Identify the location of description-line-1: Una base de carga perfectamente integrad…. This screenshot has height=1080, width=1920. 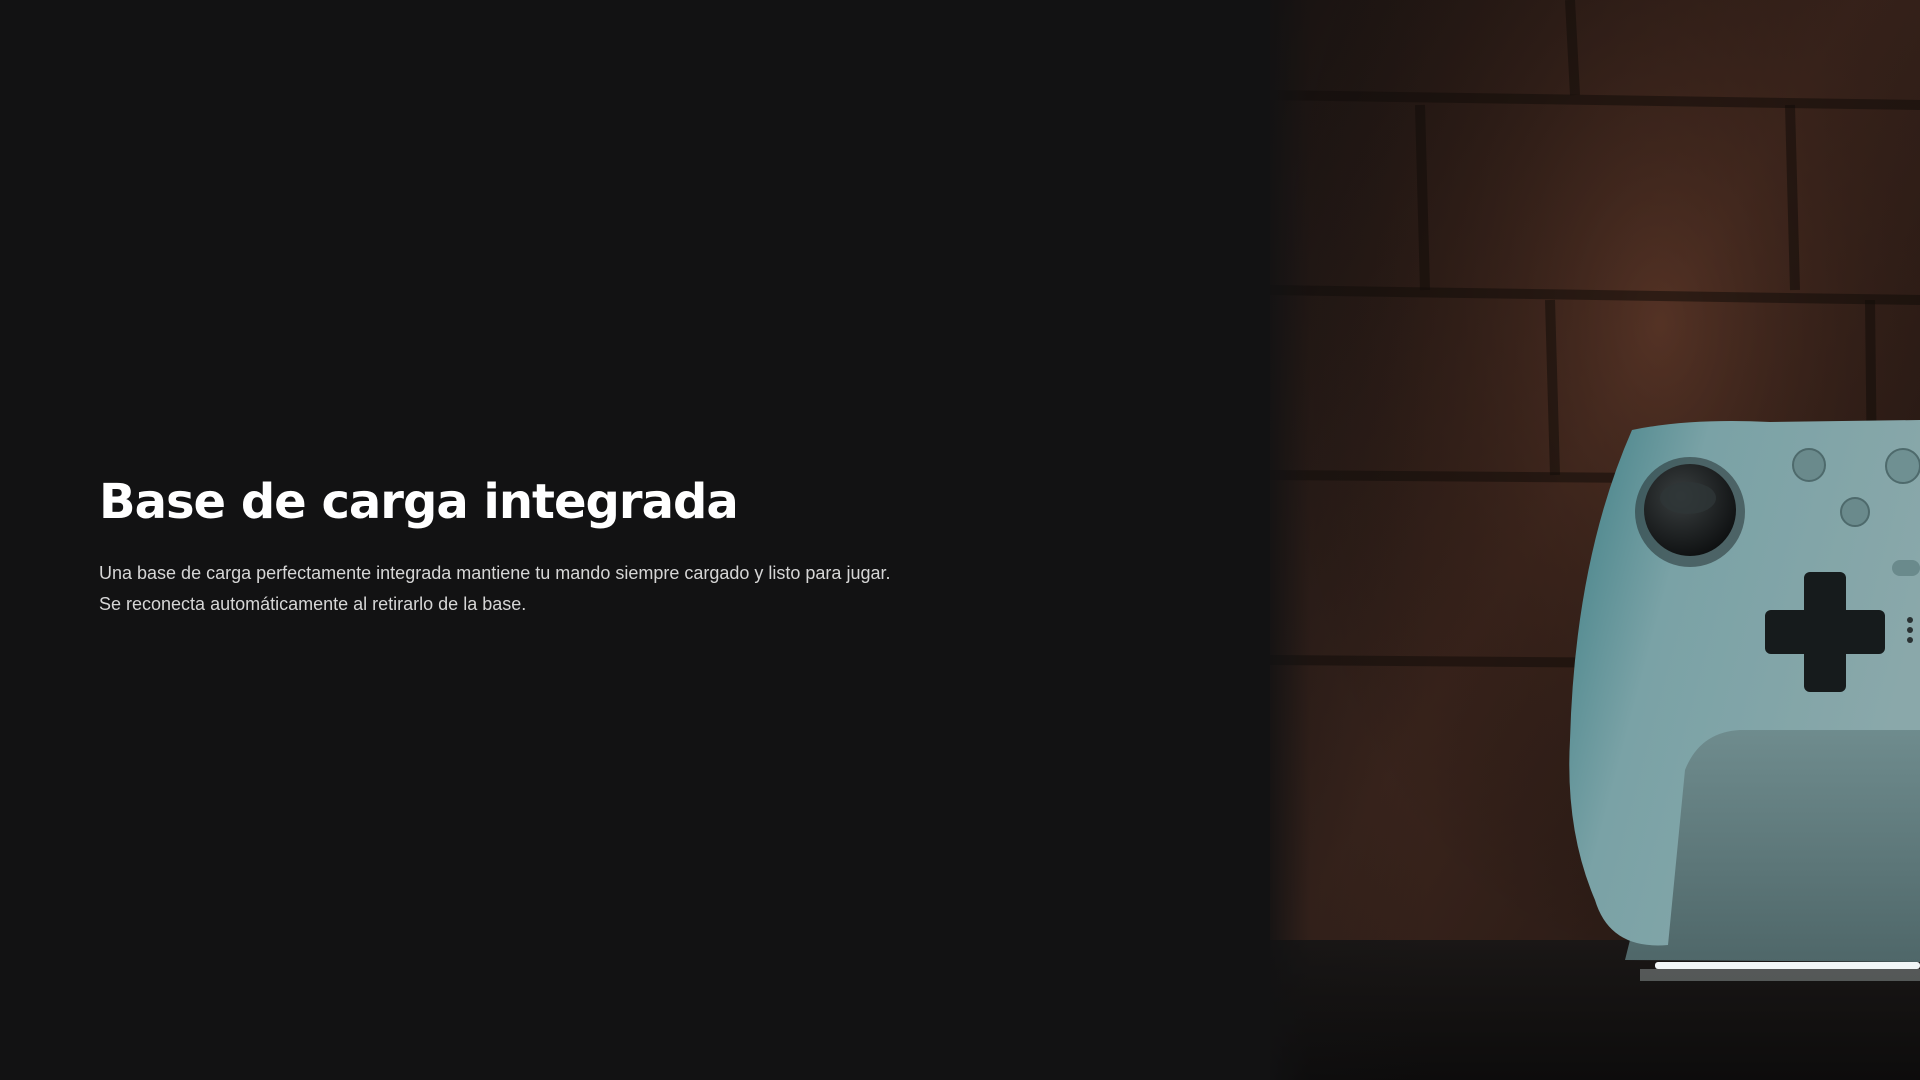
(495, 573).